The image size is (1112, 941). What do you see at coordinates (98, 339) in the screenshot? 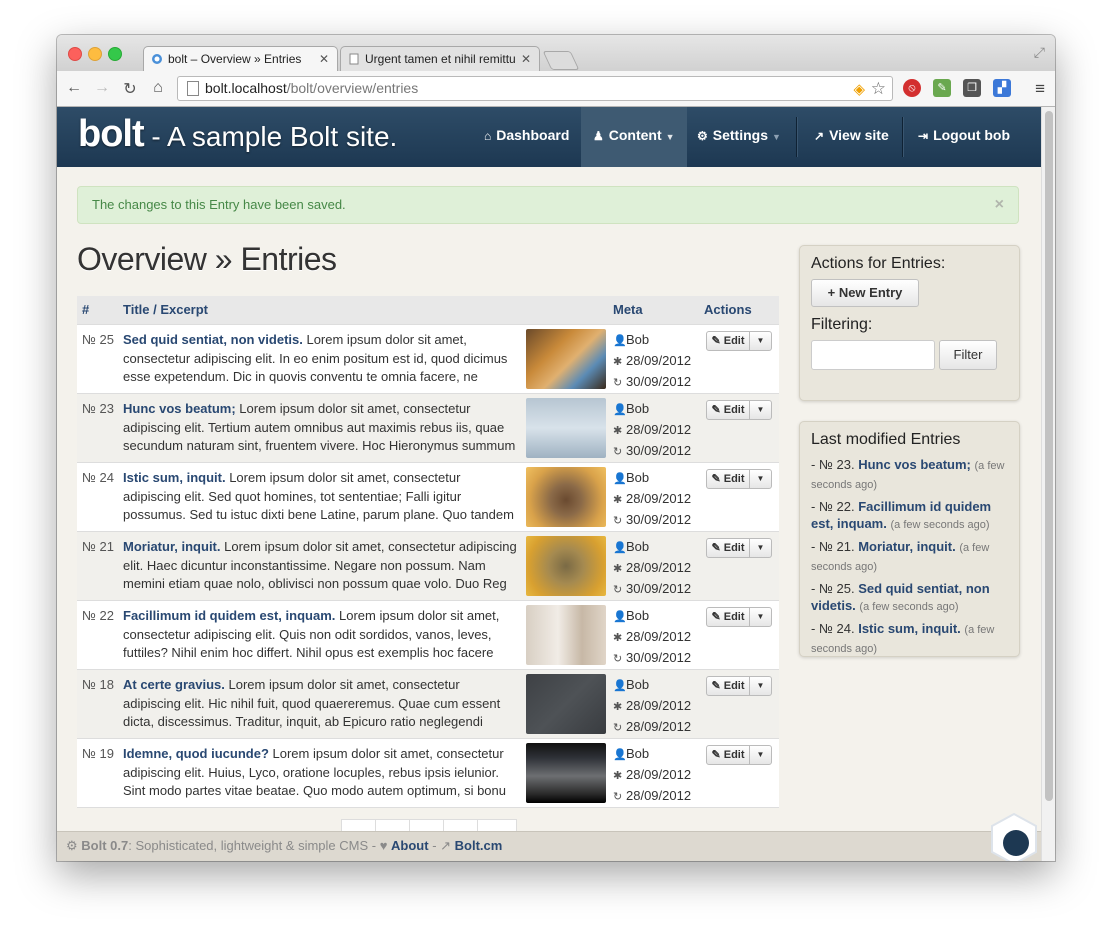
I see `entry-number: № 25` at bounding box center [98, 339].